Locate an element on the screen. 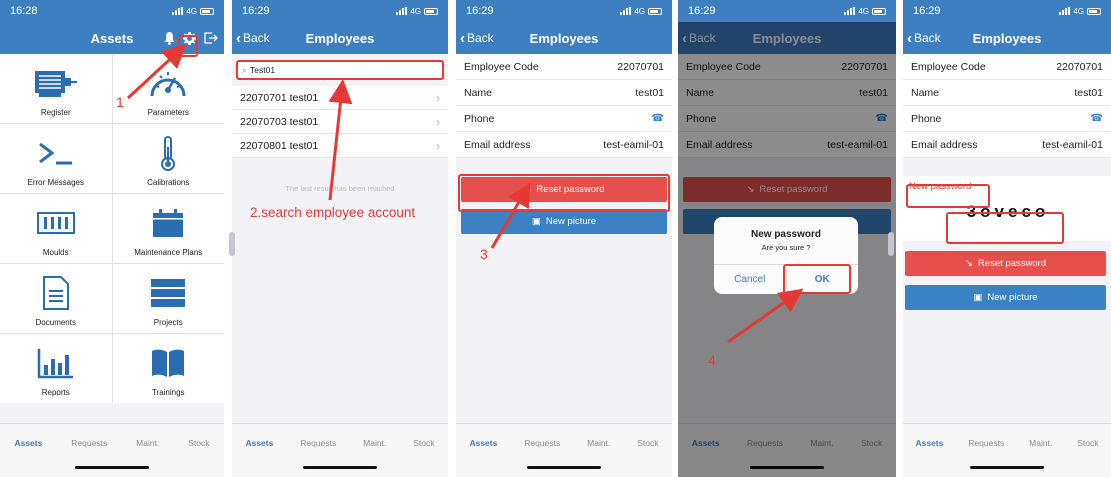 The width and height of the screenshot is (1111, 477). annotation-1: 1 is located at coordinates (120, 102).